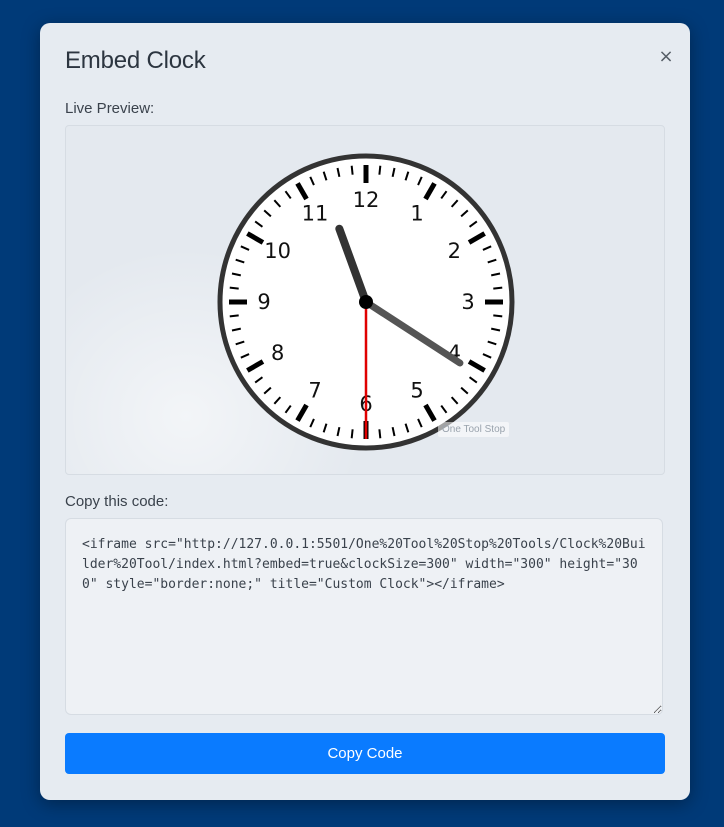 Image resolution: width=724 pixels, height=827 pixels. What do you see at coordinates (117, 501) in the screenshot?
I see `copy-code-label: Copy this code:` at bounding box center [117, 501].